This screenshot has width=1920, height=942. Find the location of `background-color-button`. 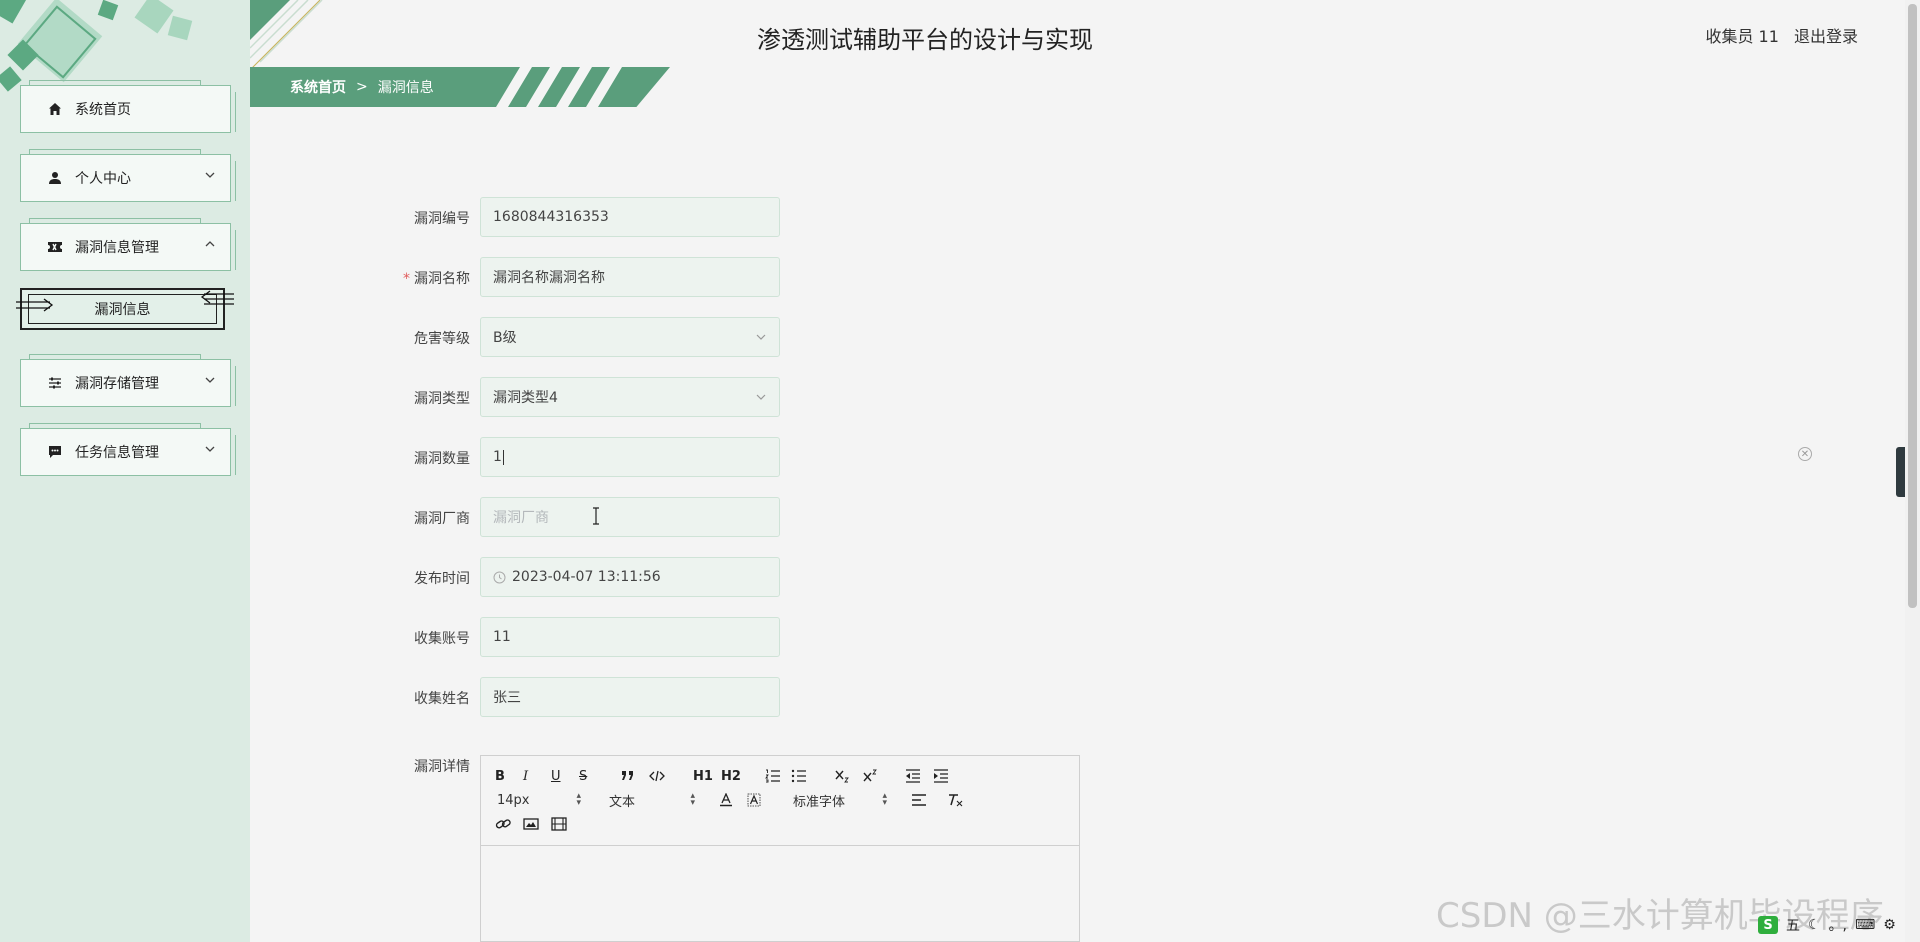

background-color-button is located at coordinates (754, 800).